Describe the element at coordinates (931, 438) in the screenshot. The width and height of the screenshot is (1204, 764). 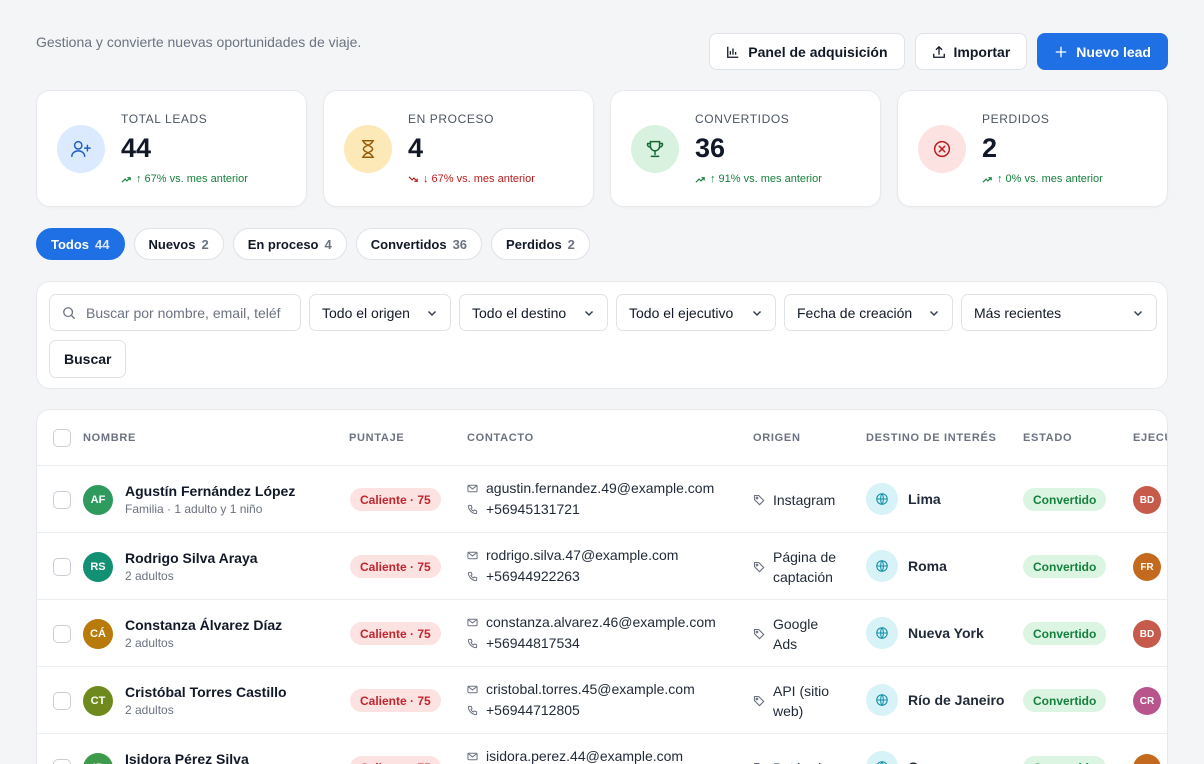
I see `column-header-destination: DESTINO DE INTERÉS` at that location.